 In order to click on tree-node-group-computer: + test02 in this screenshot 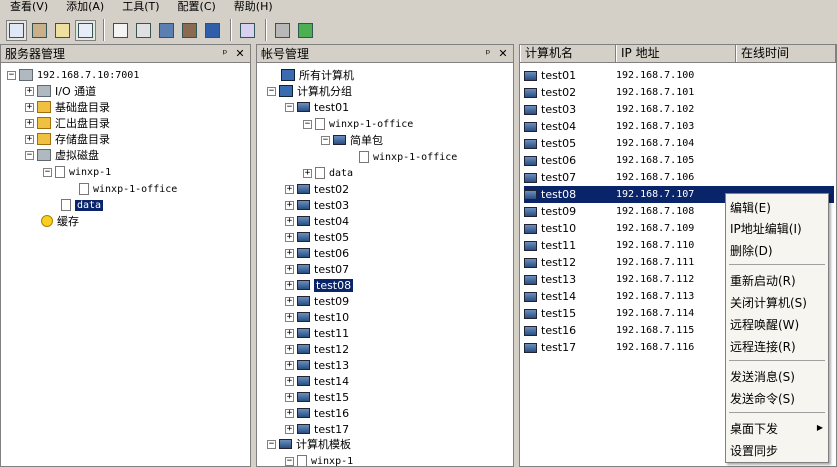, I will do `click(317, 189)`.